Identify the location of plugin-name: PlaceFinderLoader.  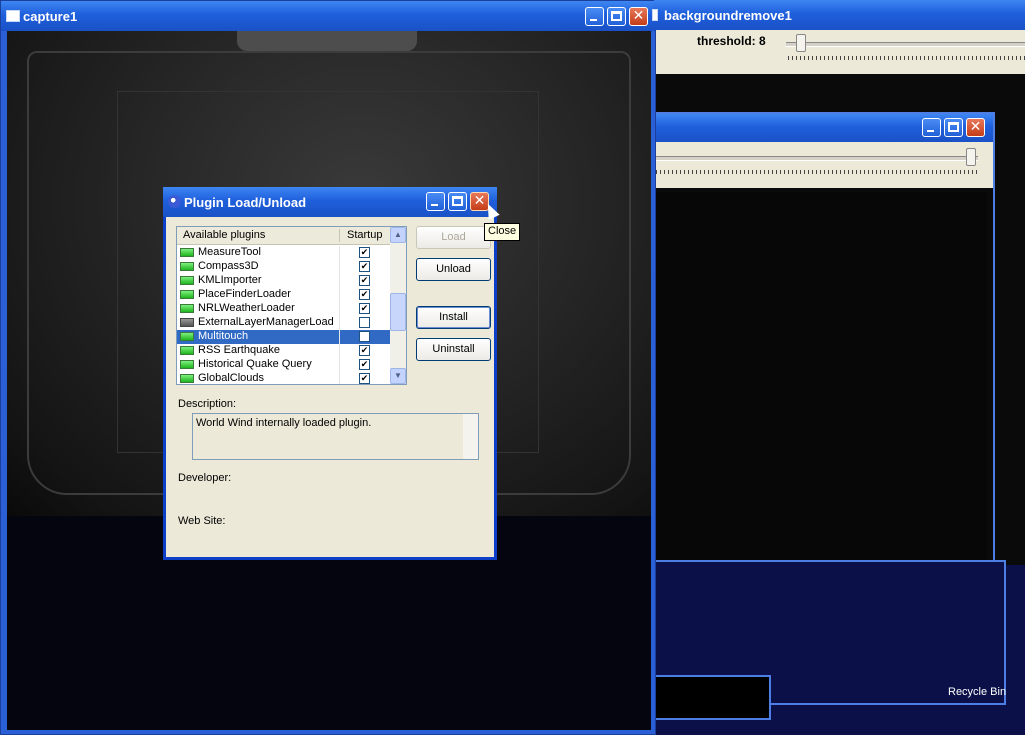
(244, 294).